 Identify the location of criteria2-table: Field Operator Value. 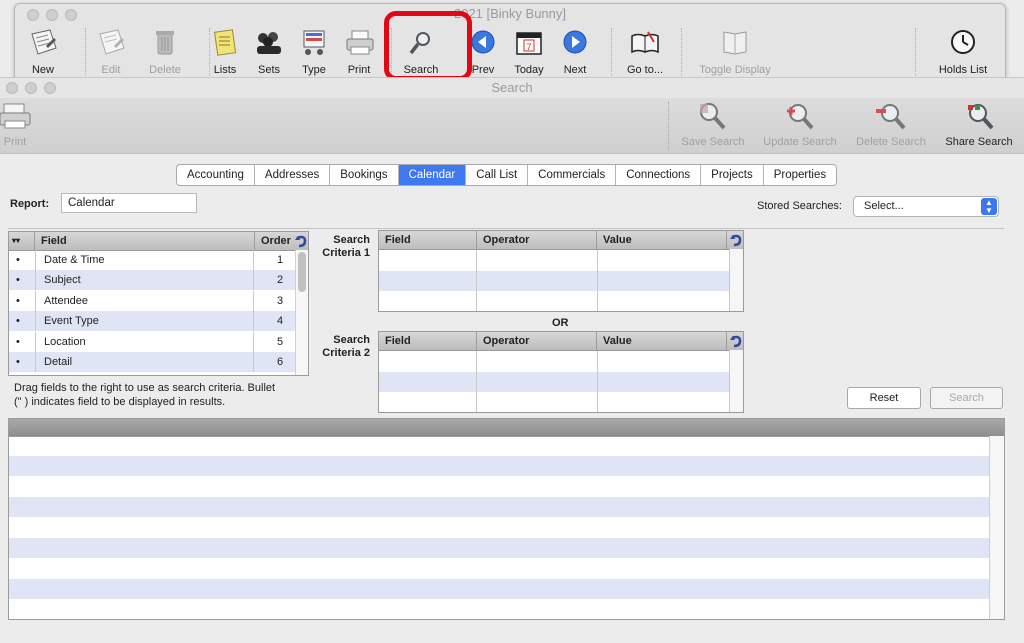
(561, 372).